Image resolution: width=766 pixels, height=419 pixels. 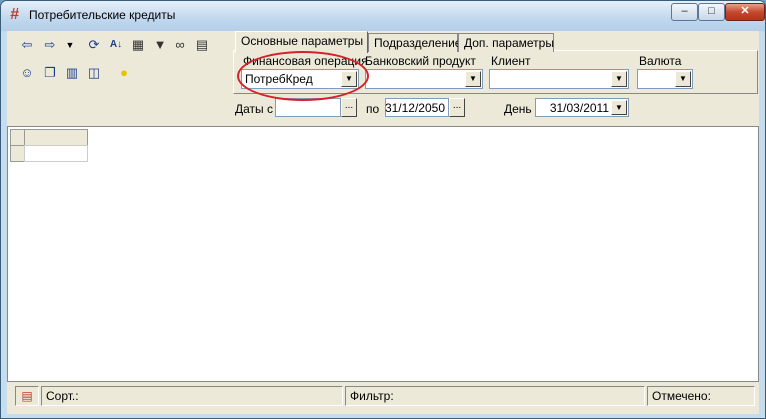 I want to click on status-bar: ▤ Сорт.: Фильтр: Отмечено:, so click(x=383, y=396).